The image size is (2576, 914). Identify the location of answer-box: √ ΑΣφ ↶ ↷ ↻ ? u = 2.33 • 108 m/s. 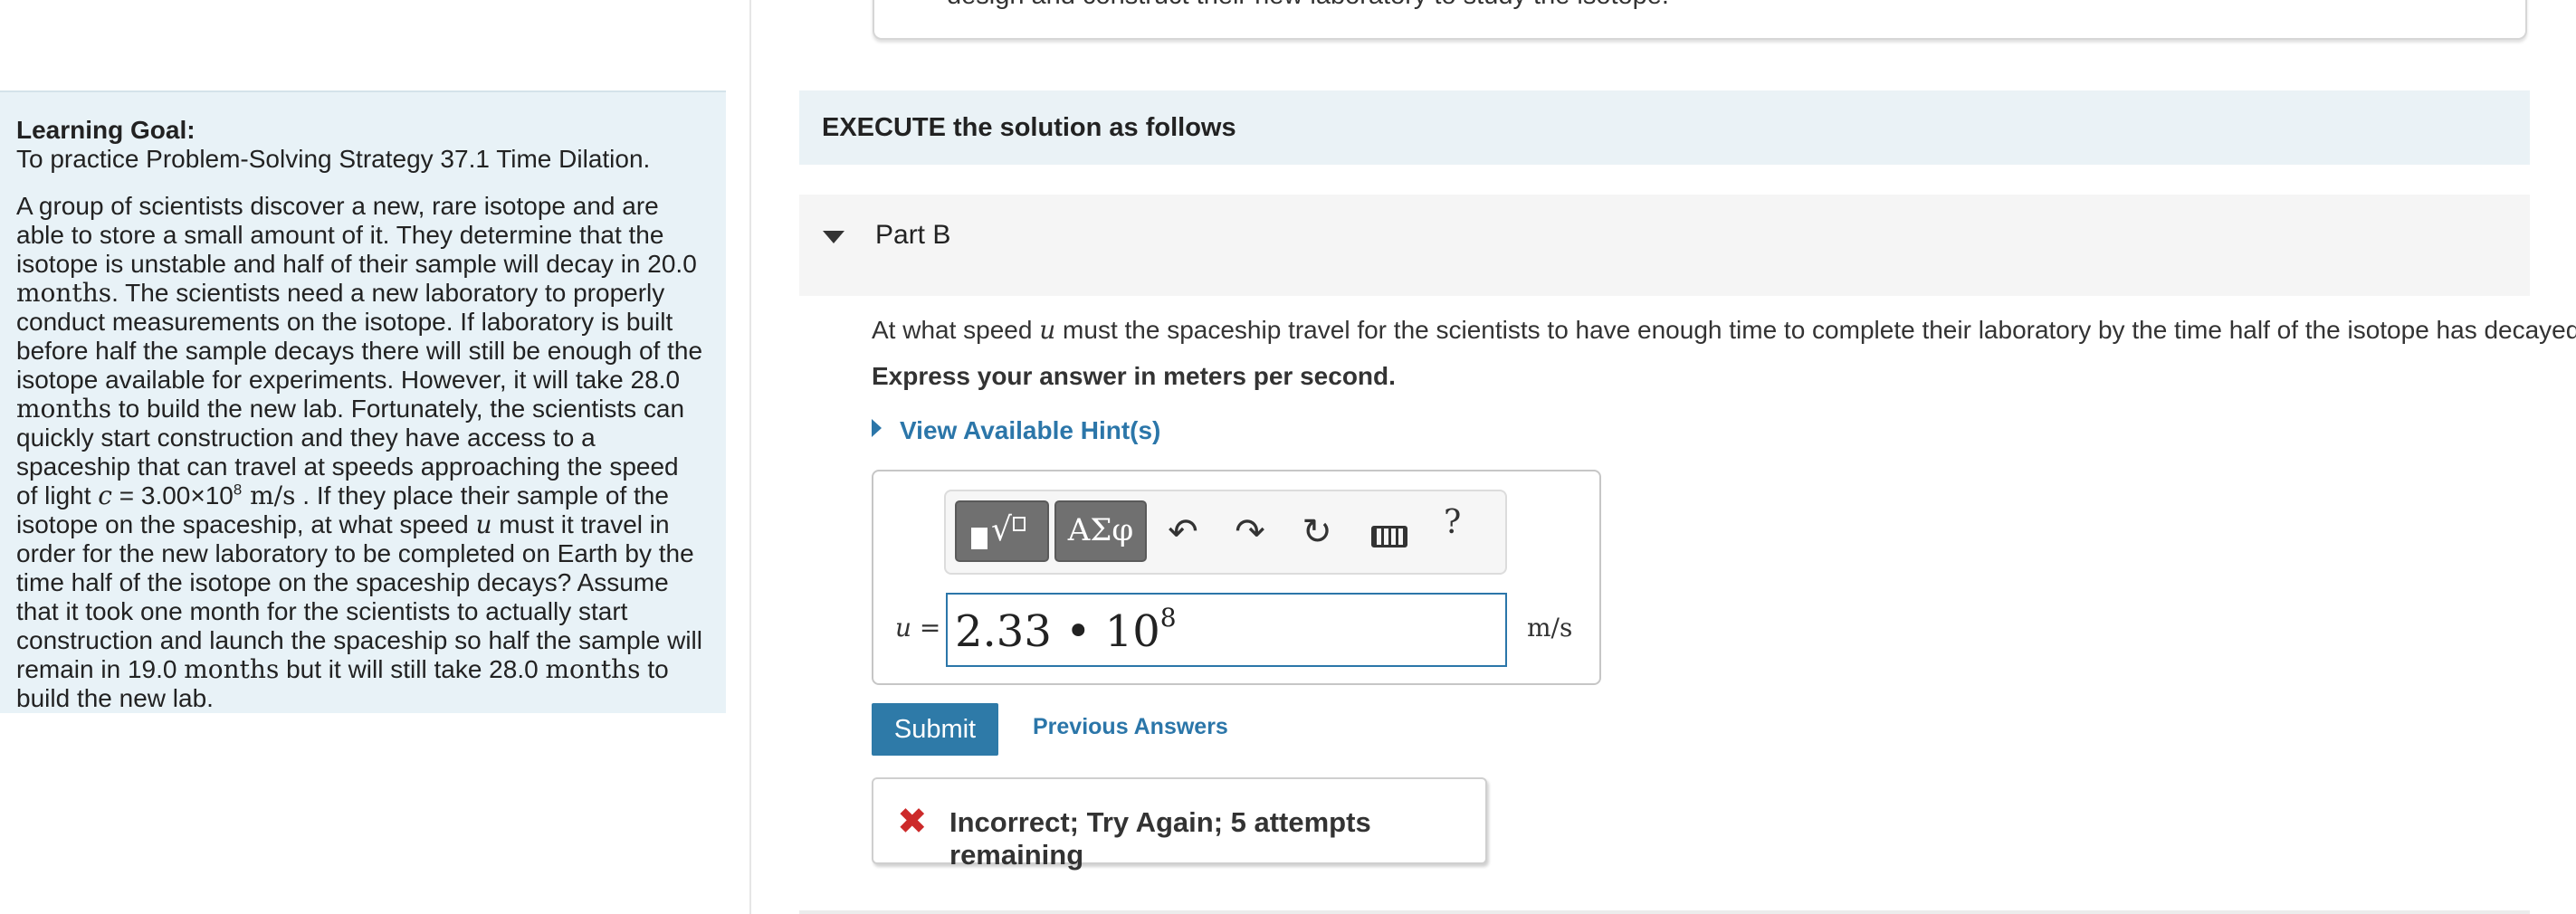
(1237, 577).